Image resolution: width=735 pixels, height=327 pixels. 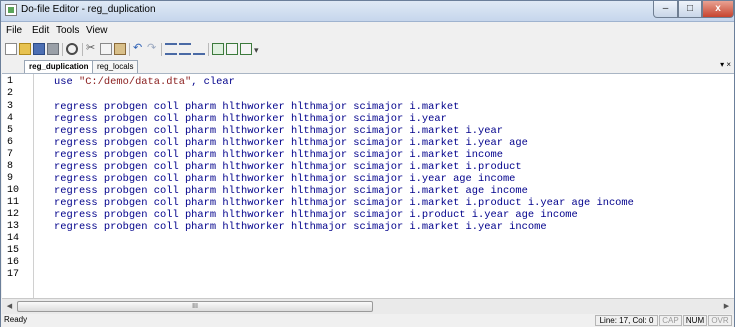 What do you see at coordinates (97, 30) in the screenshot?
I see `menu-view: View` at bounding box center [97, 30].